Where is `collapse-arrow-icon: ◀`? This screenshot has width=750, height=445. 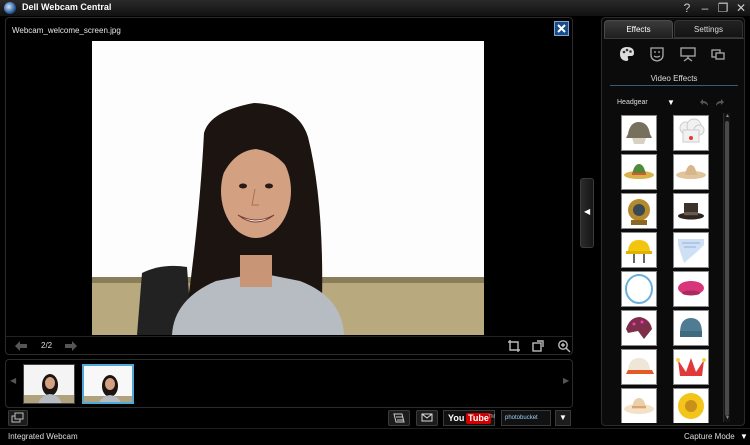 collapse-arrow-icon: ◀ is located at coordinates (587, 211).